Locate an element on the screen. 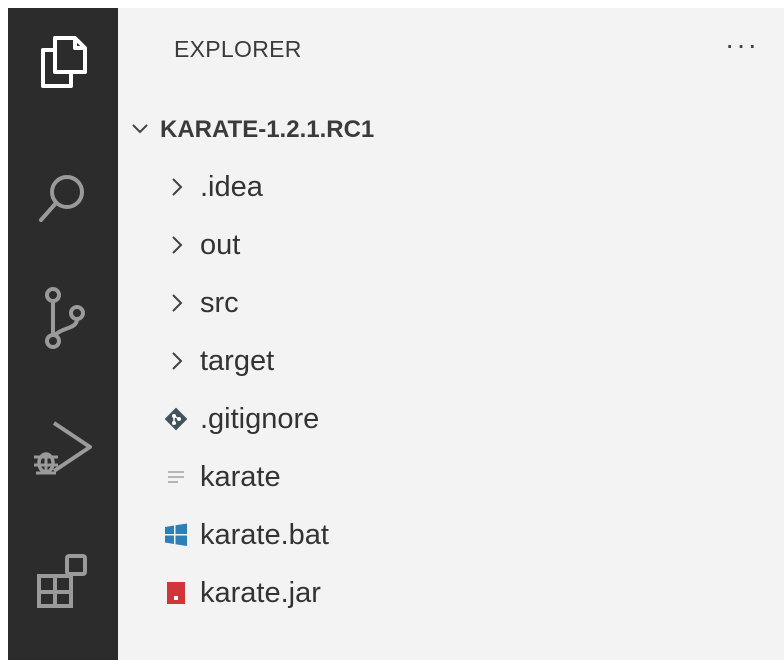 The image size is (784, 660). extensions-icon is located at coordinates (63, 580).